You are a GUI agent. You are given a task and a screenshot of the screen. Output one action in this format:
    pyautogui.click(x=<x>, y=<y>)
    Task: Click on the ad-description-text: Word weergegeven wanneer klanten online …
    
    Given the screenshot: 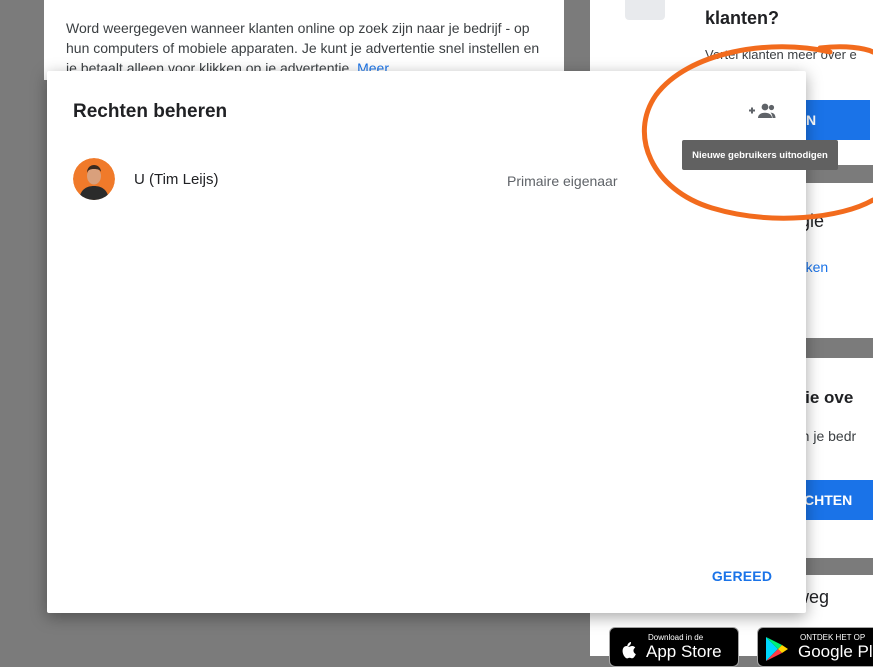 What is the action you would take?
    pyautogui.click(x=303, y=48)
    